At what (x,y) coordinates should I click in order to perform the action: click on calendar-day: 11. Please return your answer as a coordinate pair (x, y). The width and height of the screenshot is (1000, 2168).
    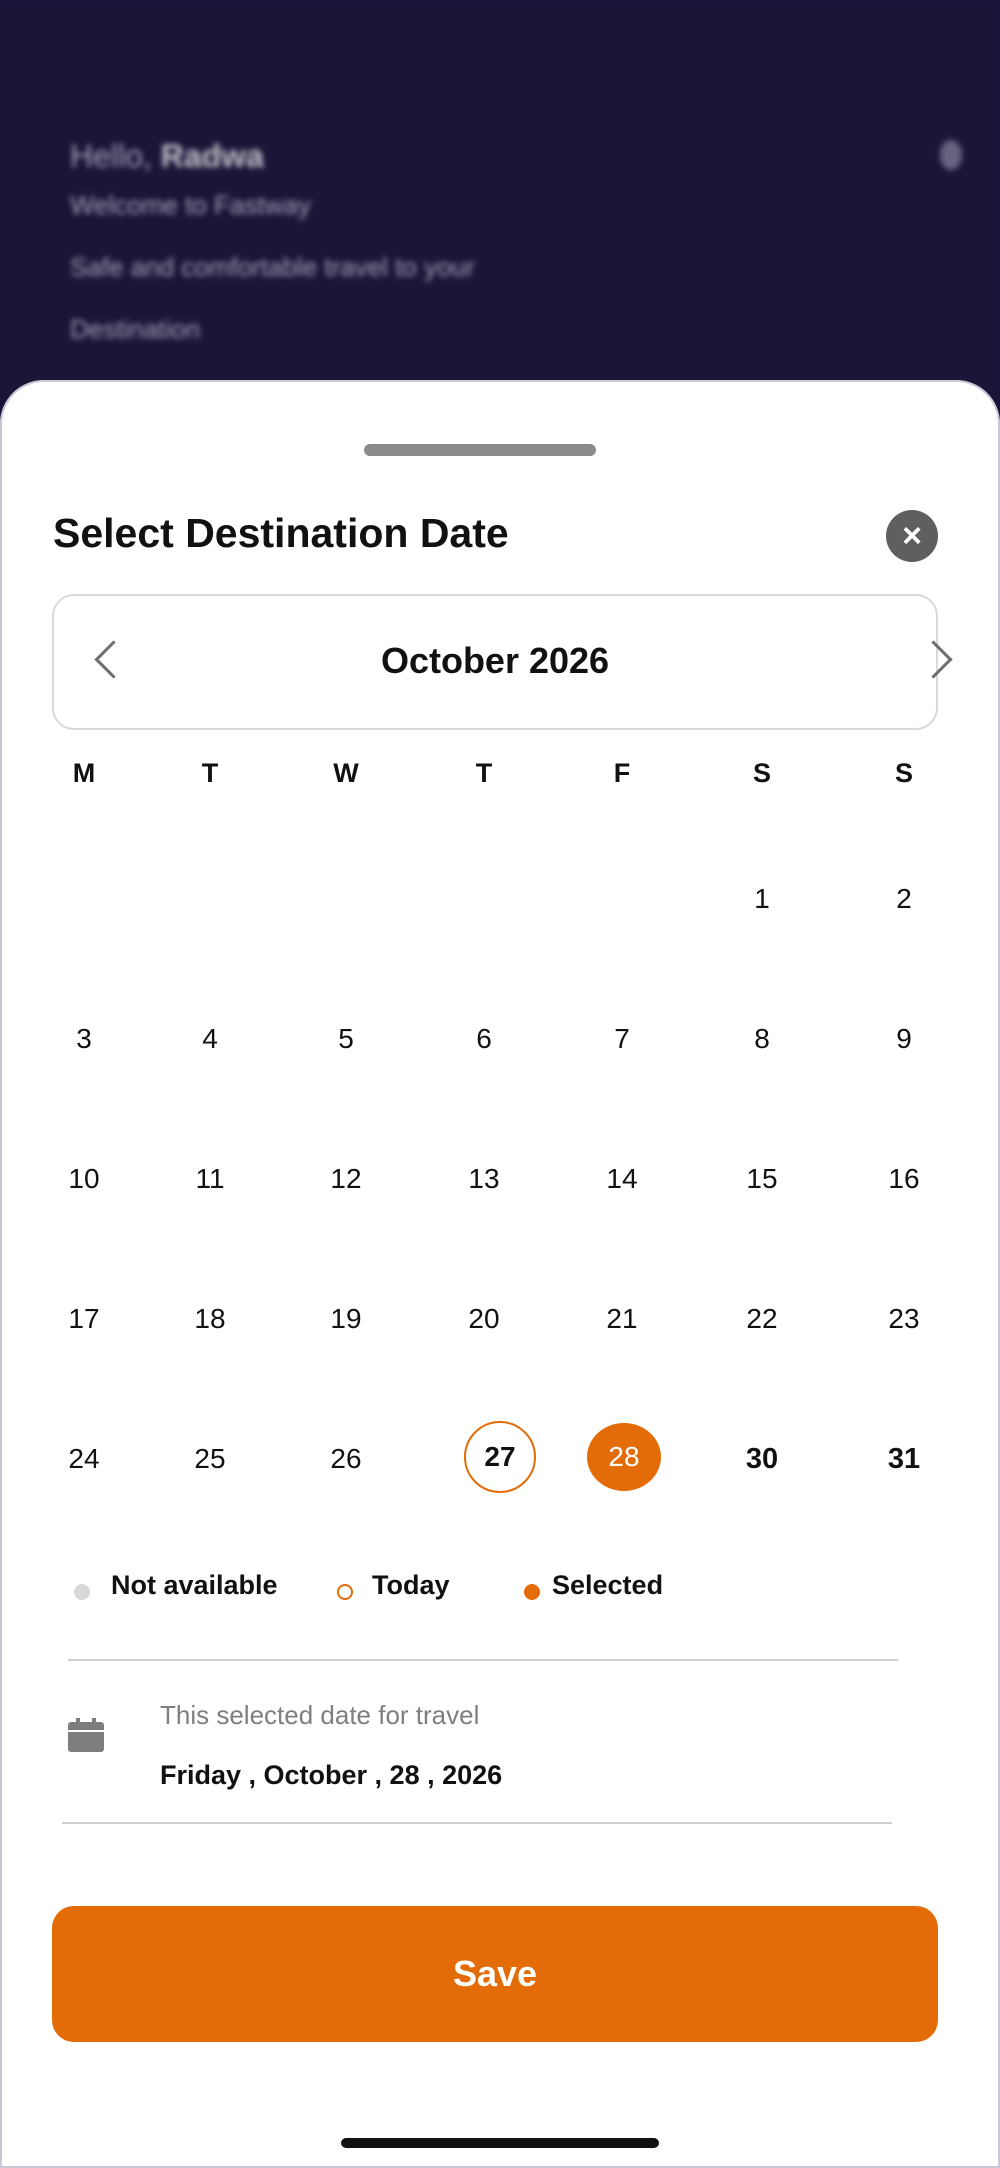
    Looking at the image, I should click on (210, 1179).